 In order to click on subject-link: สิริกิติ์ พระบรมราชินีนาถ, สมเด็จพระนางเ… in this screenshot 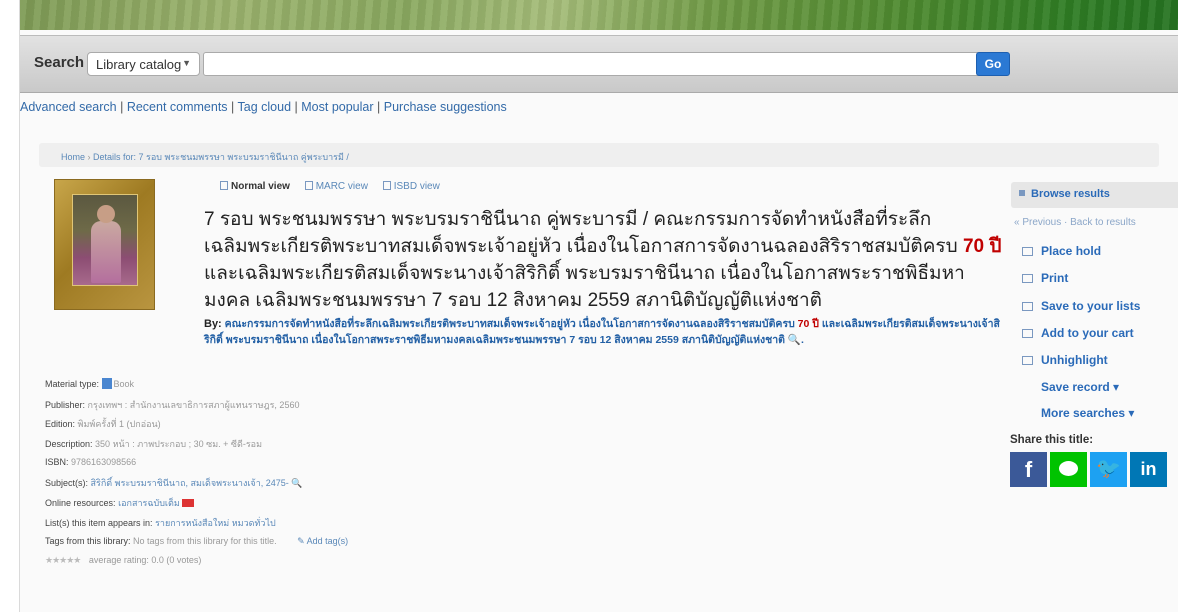, I will do `click(190, 483)`.